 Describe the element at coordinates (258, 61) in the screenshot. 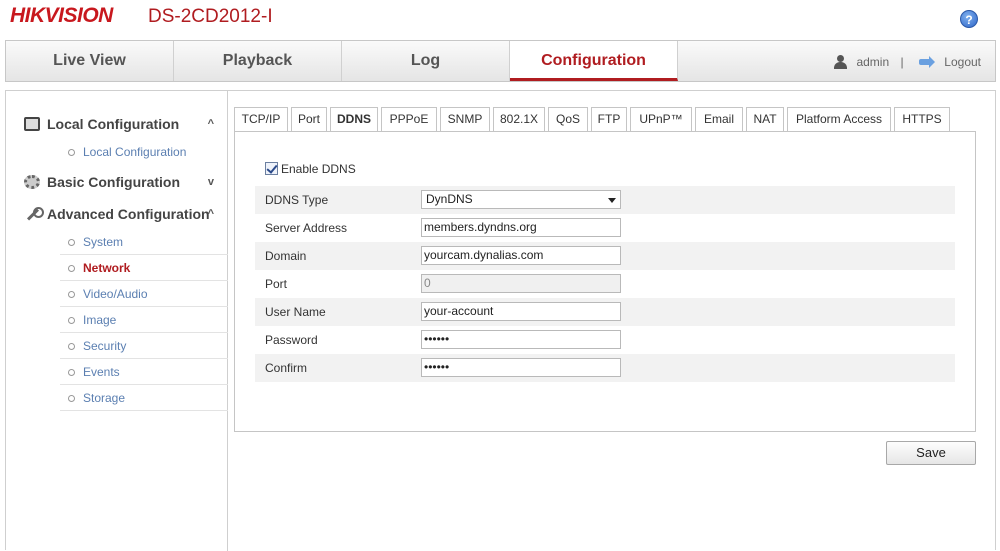

I see `nav-tab-playback: Playback` at that location.